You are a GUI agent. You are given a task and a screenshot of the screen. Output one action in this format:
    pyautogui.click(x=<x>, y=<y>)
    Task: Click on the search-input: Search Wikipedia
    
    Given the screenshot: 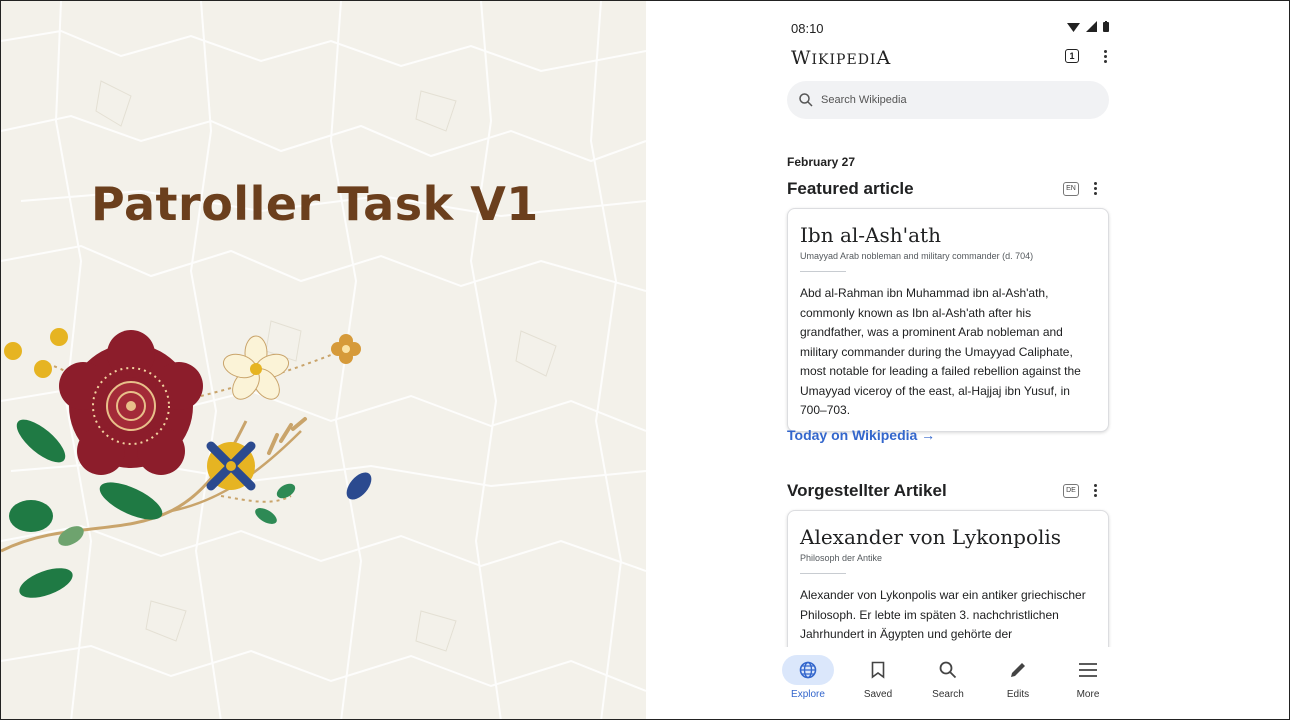 What is the action you would take?
    pyautogui.click(x=948, y=100)
    